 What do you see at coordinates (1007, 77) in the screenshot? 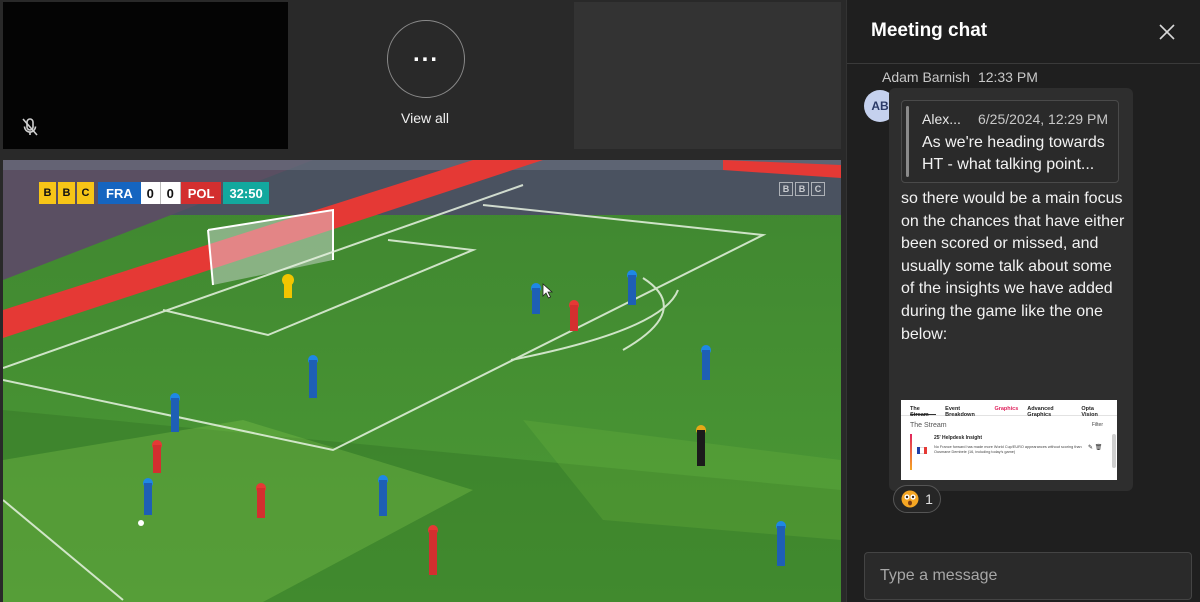
I see `message-time: 12:33 PM` at bounding box center [1007, 77].